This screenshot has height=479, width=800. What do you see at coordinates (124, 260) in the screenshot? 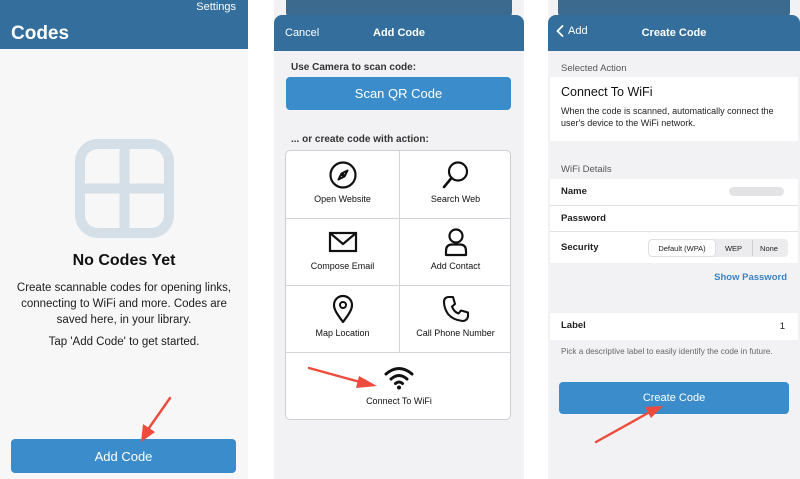
I see `empty-state-title: No Codes Yet` at bounding box center [124, 260].